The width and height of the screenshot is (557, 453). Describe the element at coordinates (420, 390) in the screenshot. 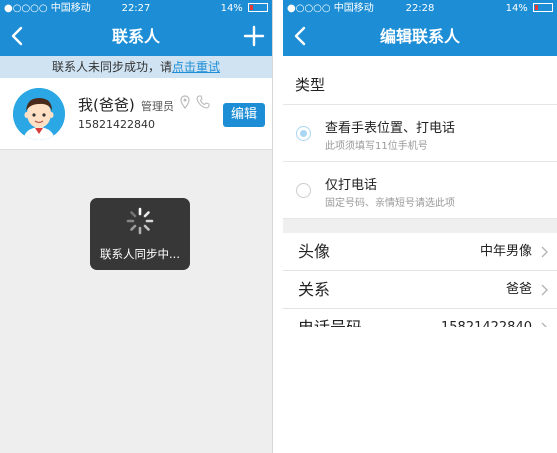

I see `empty-area` at that location.